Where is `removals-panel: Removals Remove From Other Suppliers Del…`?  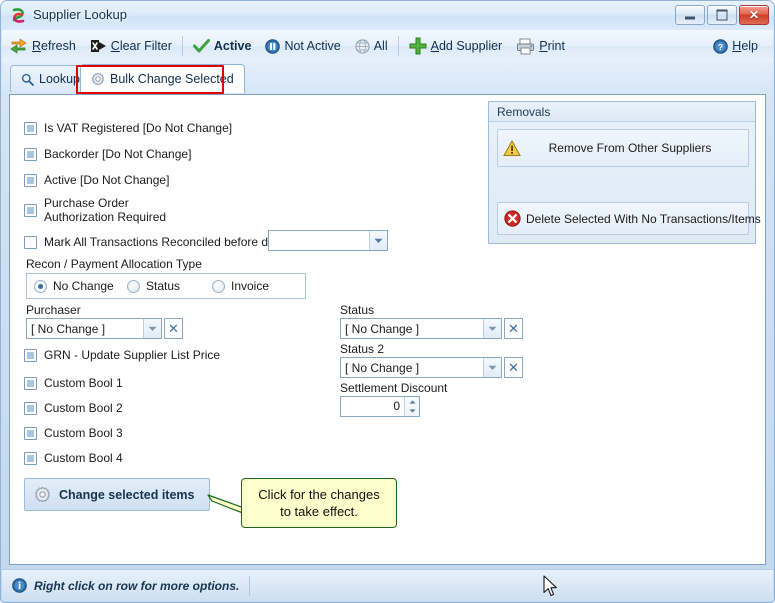
removals-panel: Removals Remove From Other Suppliers Del… is located at coordinates (624, 172).